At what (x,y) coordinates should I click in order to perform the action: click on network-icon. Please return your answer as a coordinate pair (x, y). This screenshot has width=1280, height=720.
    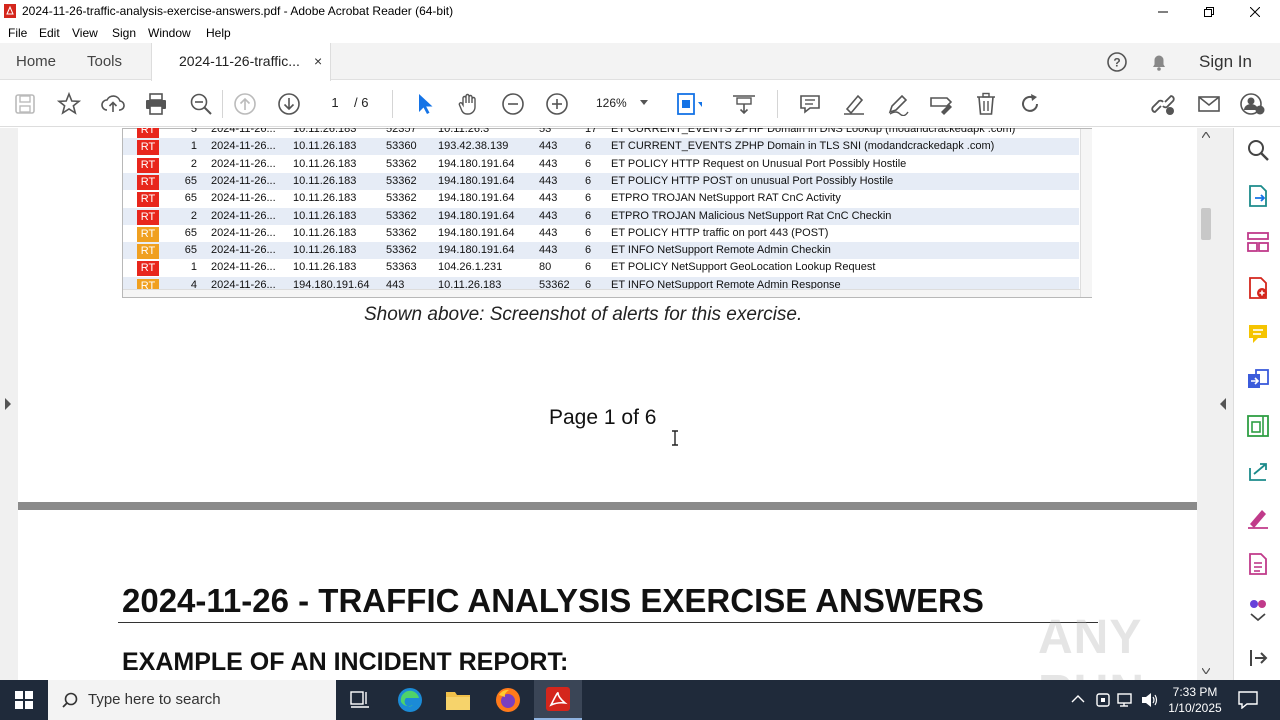
    Looking at the image, I should click on (1126, 700).